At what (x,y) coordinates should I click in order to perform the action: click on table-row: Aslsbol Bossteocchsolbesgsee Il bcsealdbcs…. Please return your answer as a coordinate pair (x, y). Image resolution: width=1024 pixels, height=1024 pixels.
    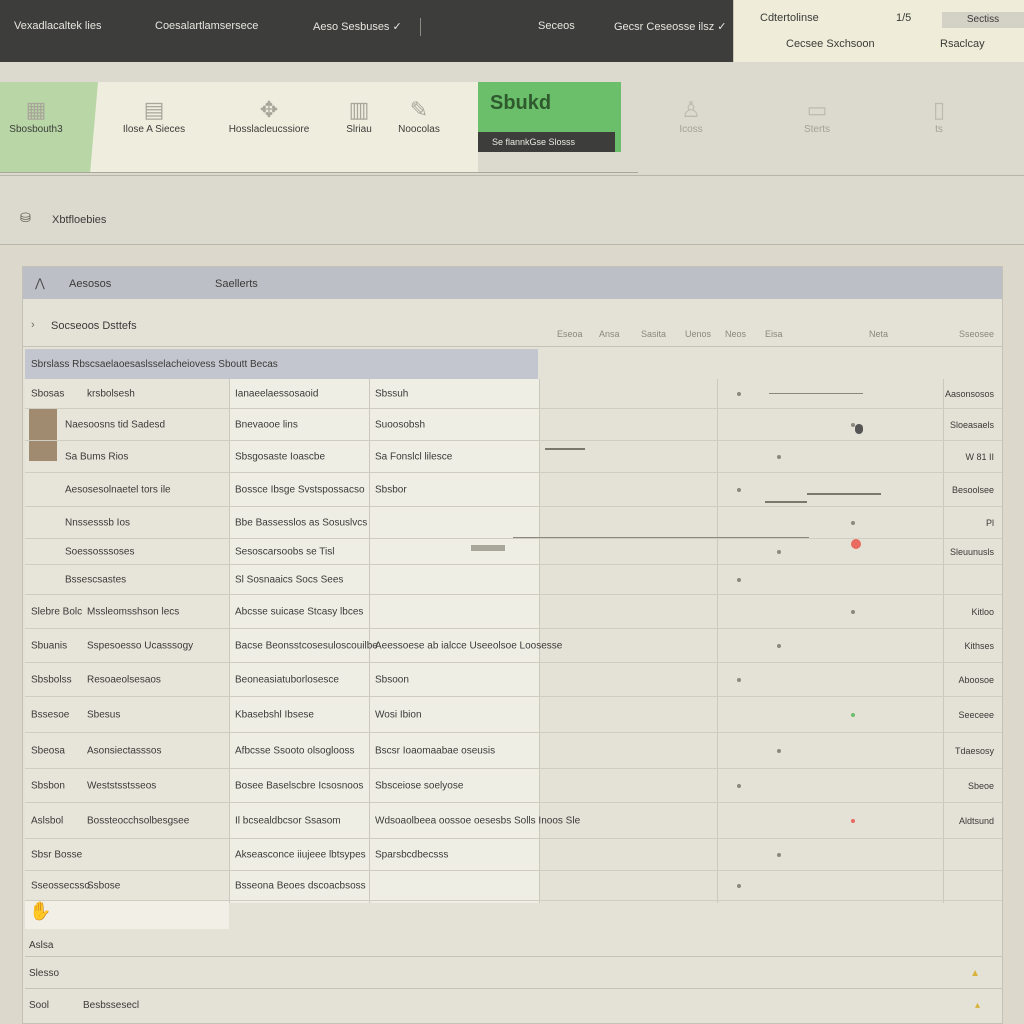
    Looking at the image, I should click on (513, 821).